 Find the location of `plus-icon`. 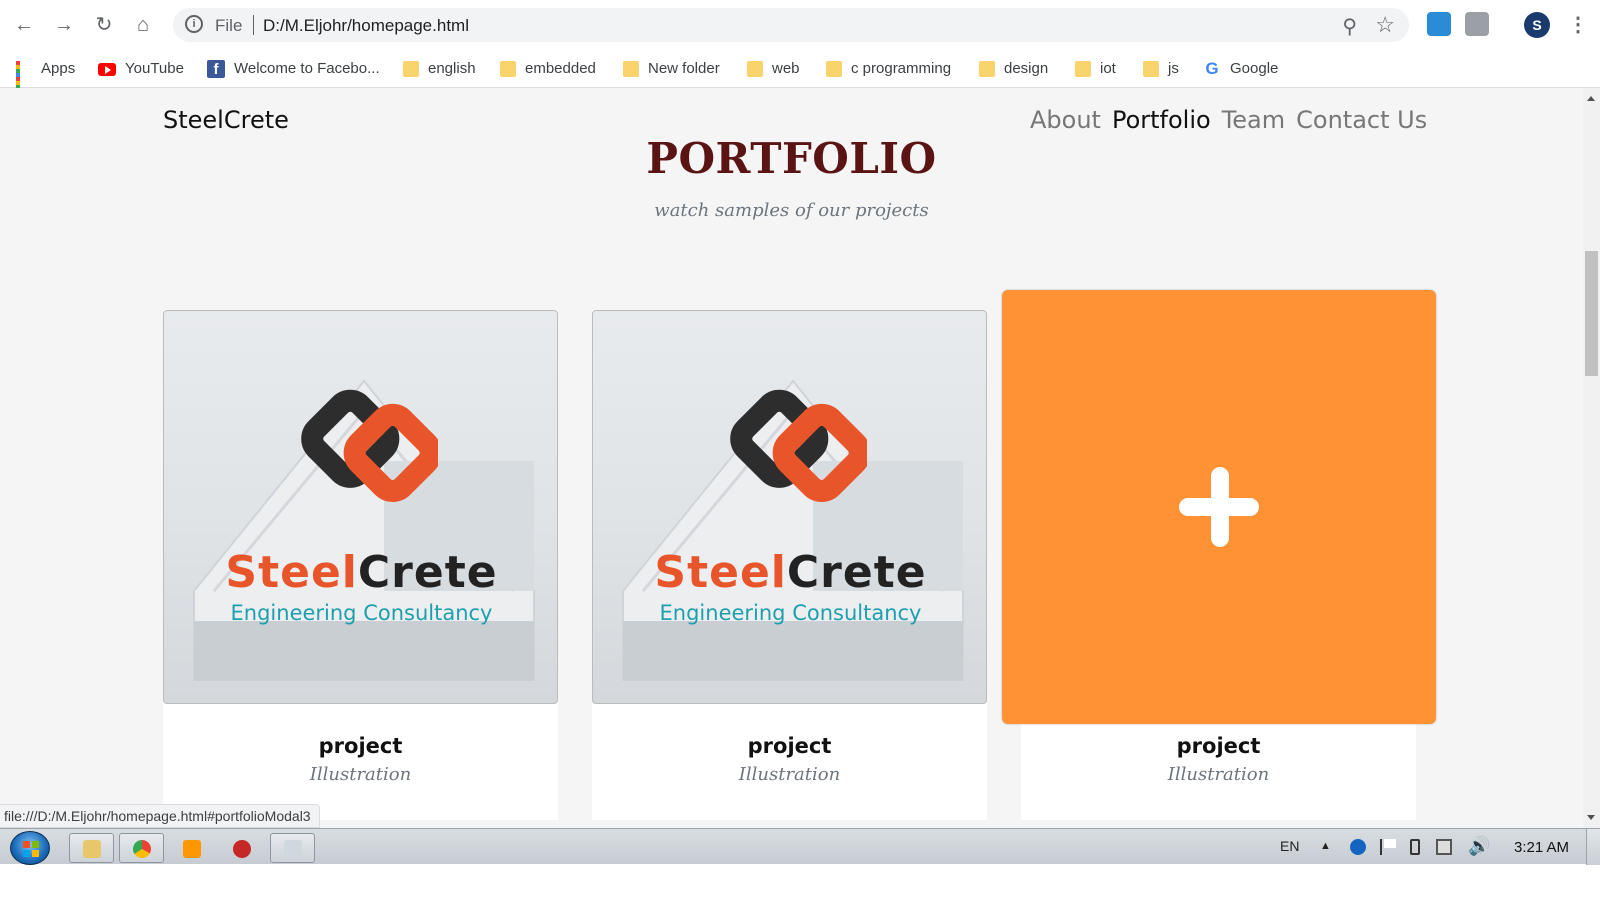

plus-icon is located at coordinates (1219, 507).